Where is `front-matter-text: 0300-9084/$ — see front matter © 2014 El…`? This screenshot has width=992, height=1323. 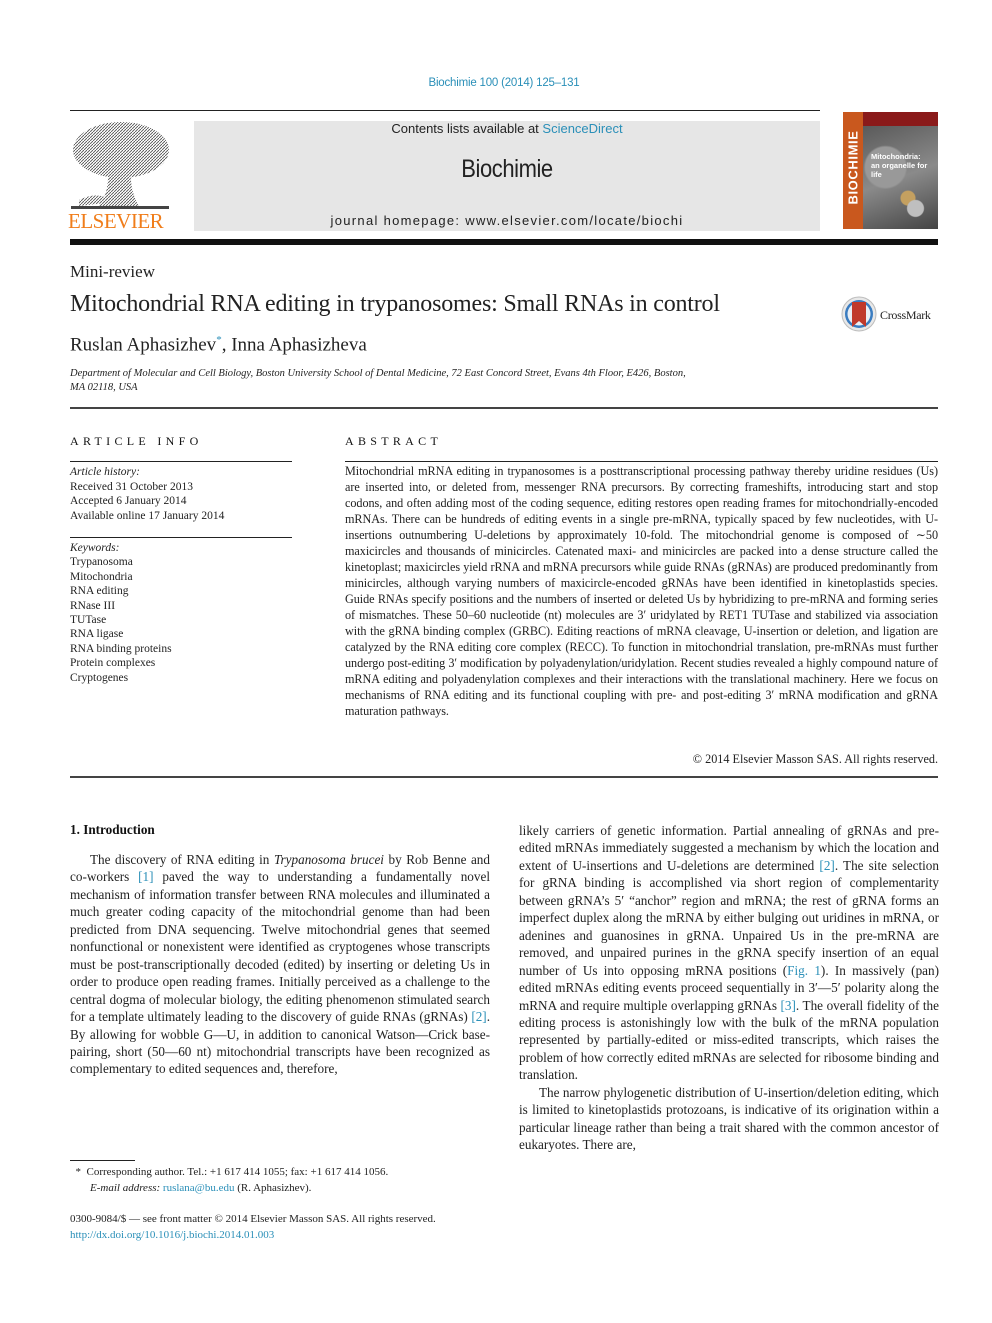
front-matter-text: 0300-9084/$ — see front matter © 2014 El… is located at coordinates (253, 1219).